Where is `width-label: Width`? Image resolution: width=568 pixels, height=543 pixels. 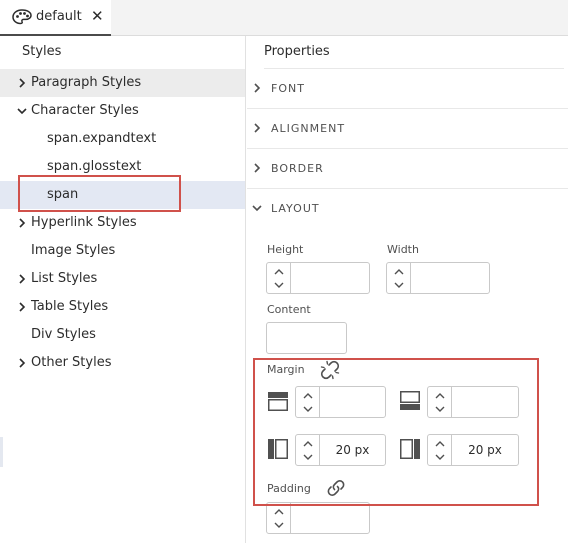
width-label: Width is located at coordinates (403, 249).